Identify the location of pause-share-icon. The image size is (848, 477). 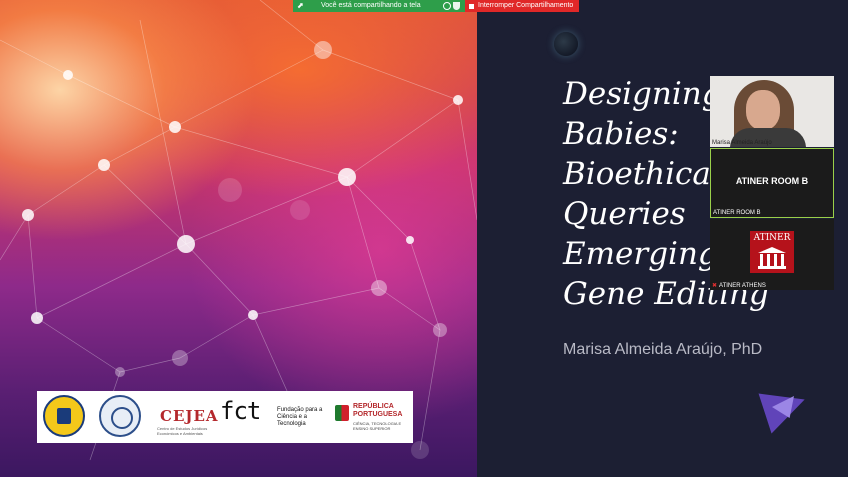
(447, 6).